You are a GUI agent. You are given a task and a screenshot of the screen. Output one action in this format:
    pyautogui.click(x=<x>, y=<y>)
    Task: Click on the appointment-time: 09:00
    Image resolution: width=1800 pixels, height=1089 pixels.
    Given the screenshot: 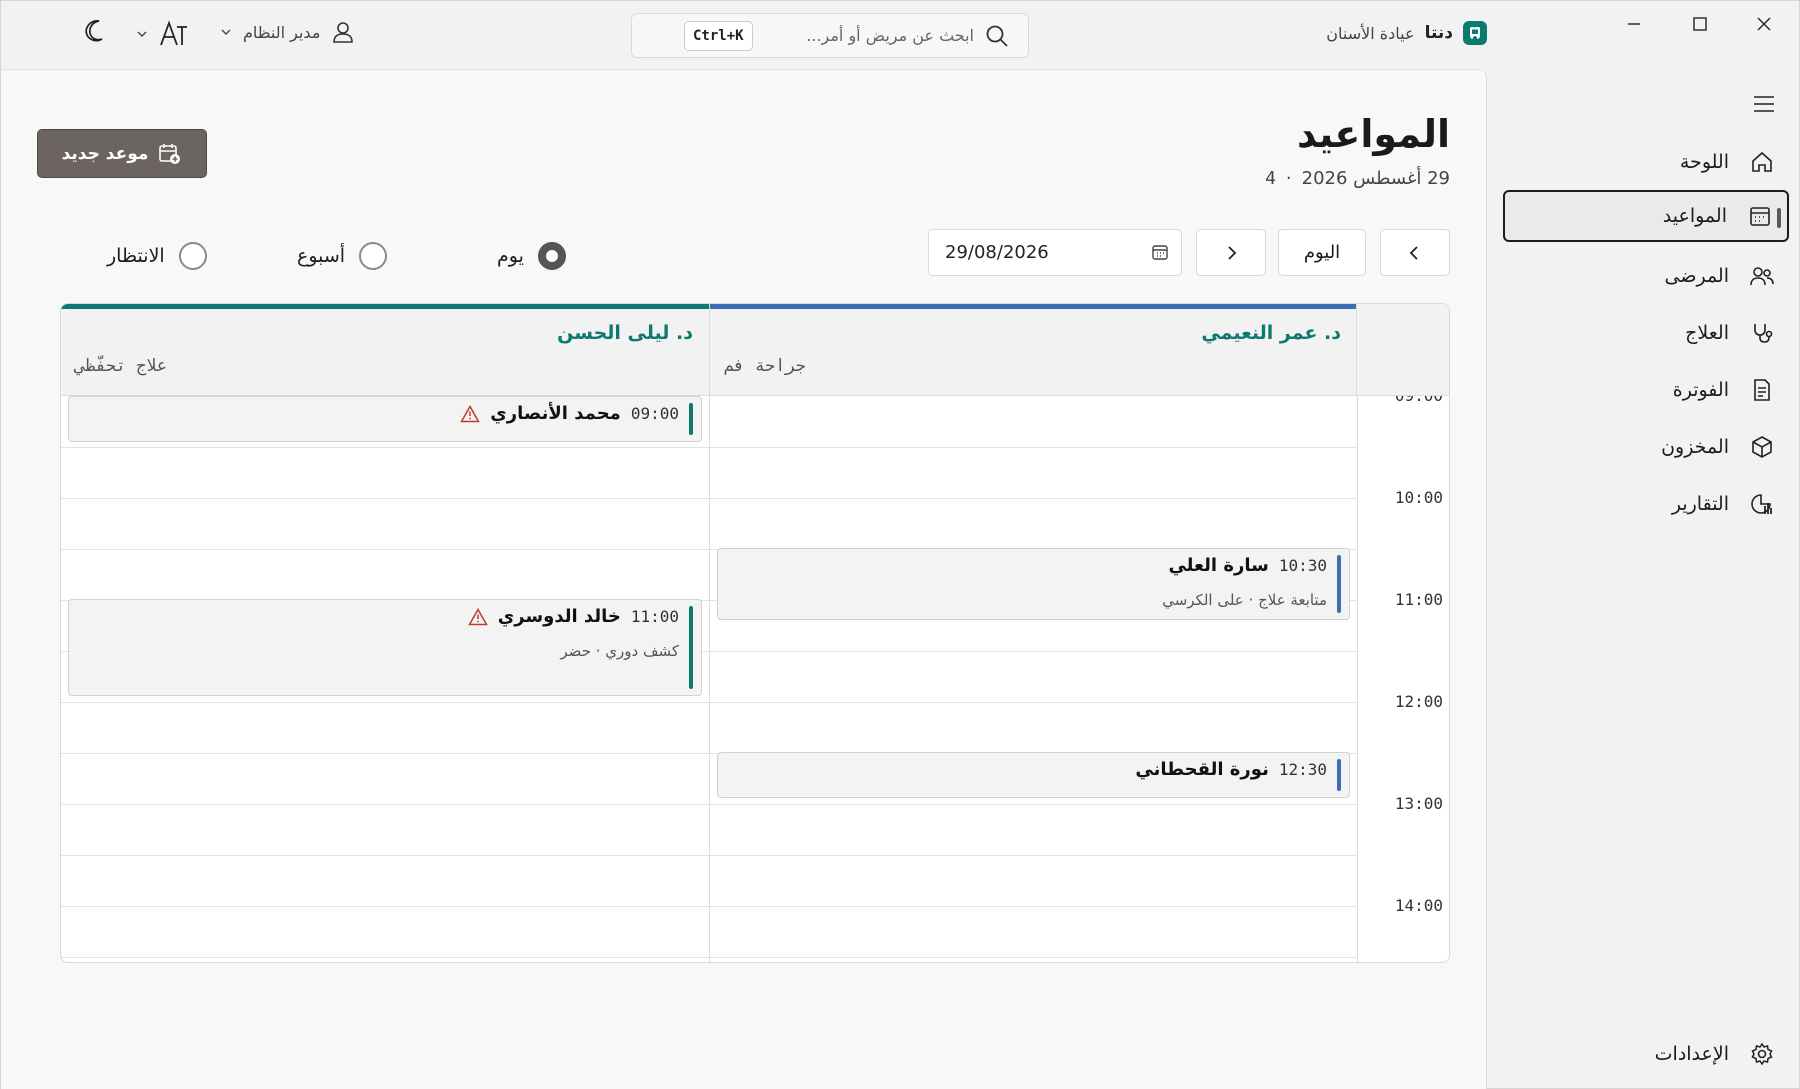 What is the action you would take?
    pyautogui.click(x=654, y=413)
    